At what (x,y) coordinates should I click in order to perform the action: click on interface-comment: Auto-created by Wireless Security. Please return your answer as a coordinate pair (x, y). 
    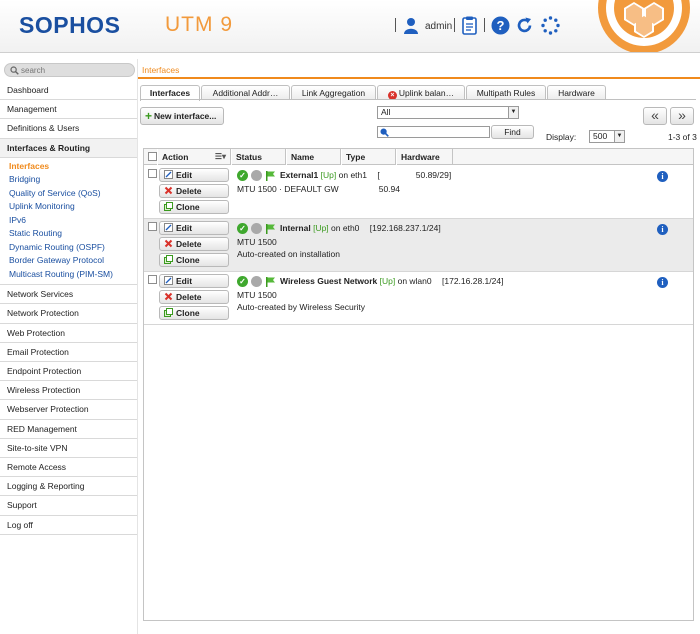
    Looking at the image, I should click on (301, 307).